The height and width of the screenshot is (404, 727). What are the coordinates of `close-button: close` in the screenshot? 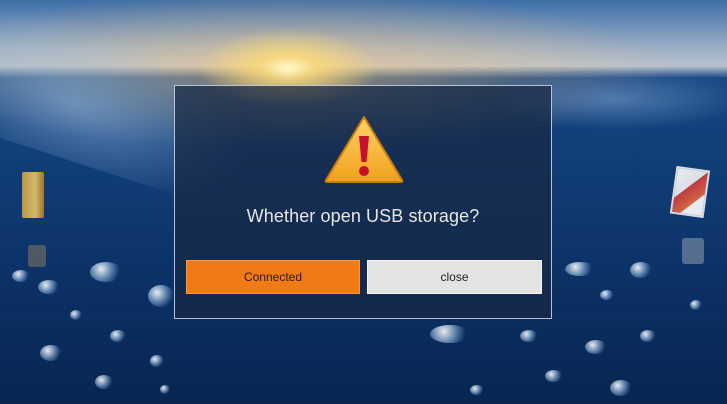 It's located at (454, 277).